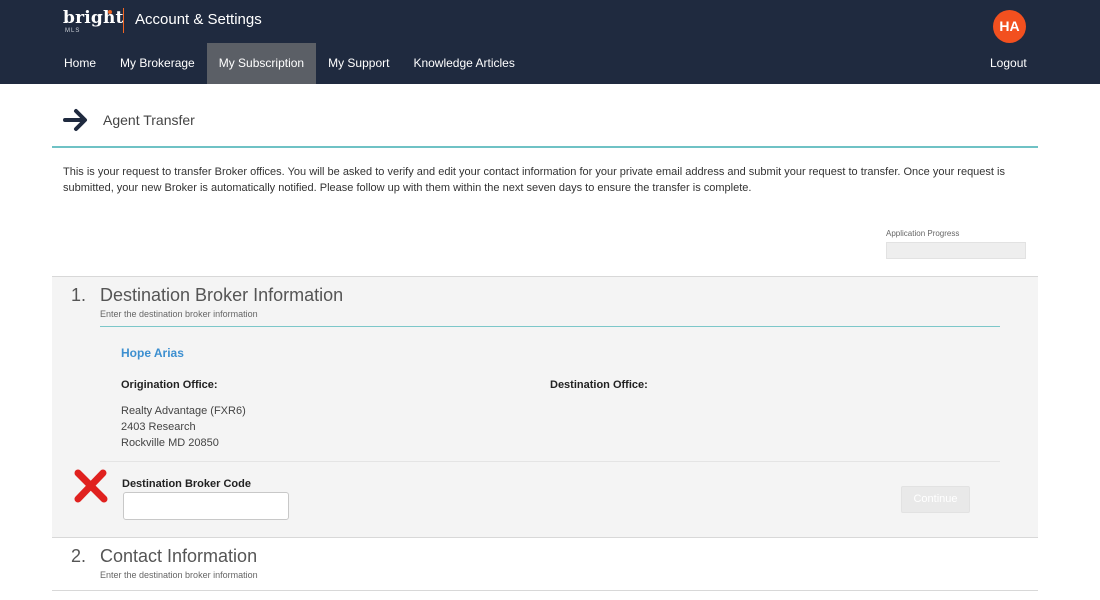  What do you see at coordinates (923, 233) in the screenshot?
I see `progress-label: Application Progress` at bounding box center [923, 233].